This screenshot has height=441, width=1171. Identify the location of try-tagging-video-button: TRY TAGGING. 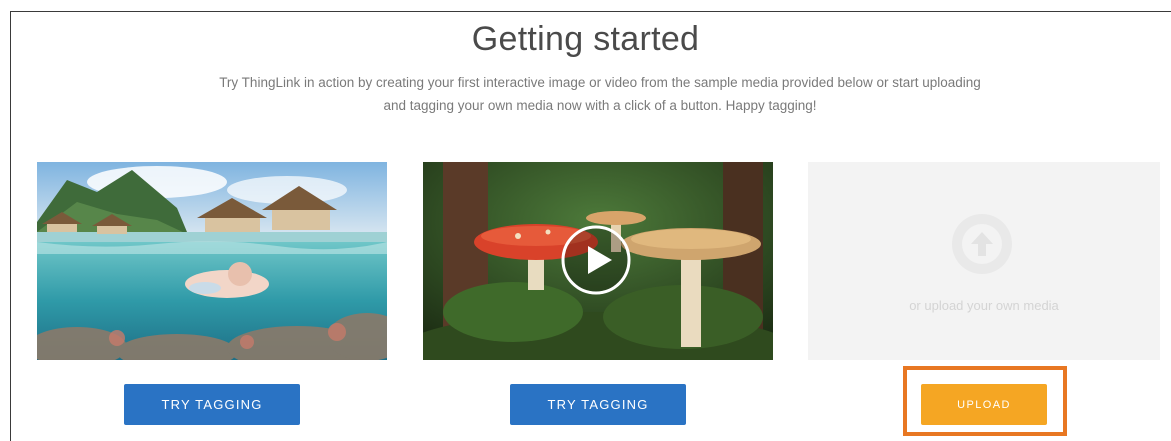
(598, 404).